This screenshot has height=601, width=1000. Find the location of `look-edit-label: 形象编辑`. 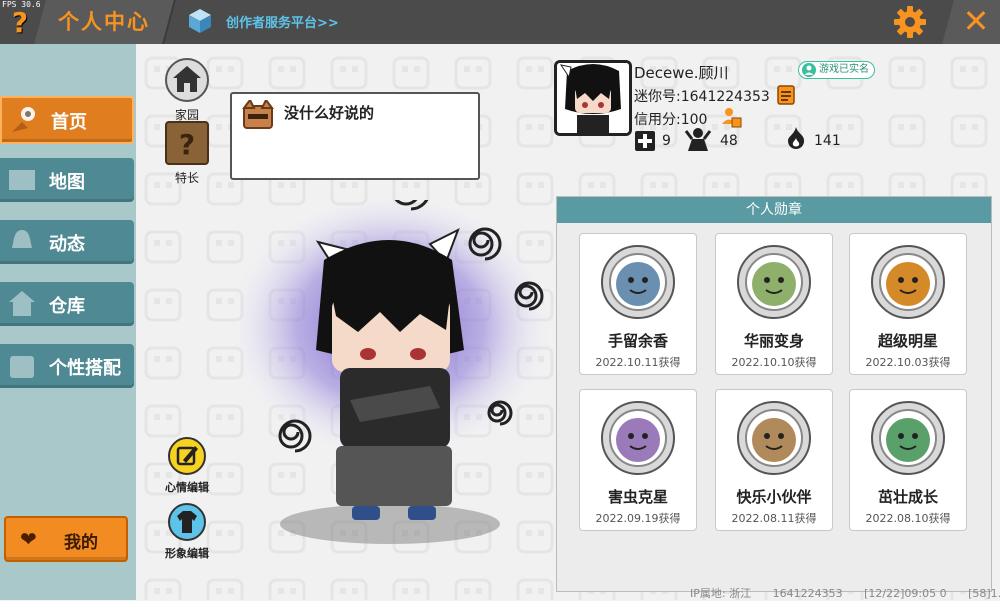

look-edit-label: 形象编辑 is located at coordinates (187, 553).